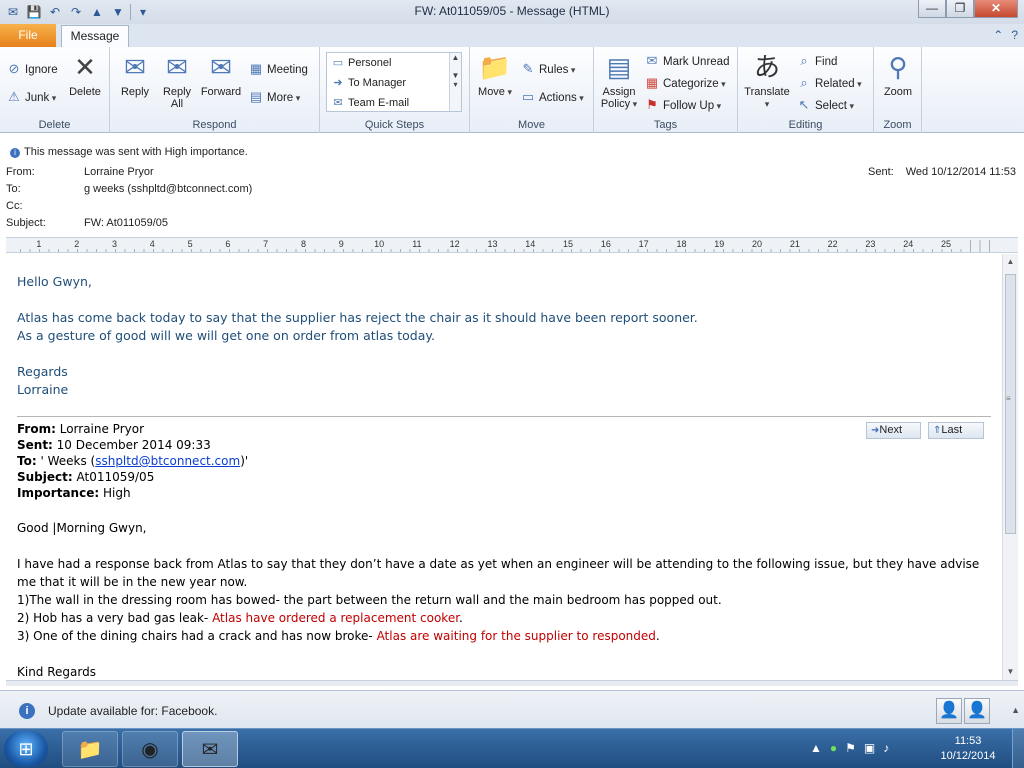 This screenshot has width=1024, height=768. What do you see at coordinates (28, 35) in the screenshot?
I see `tab-file: File` at bounding box center [28, 35].